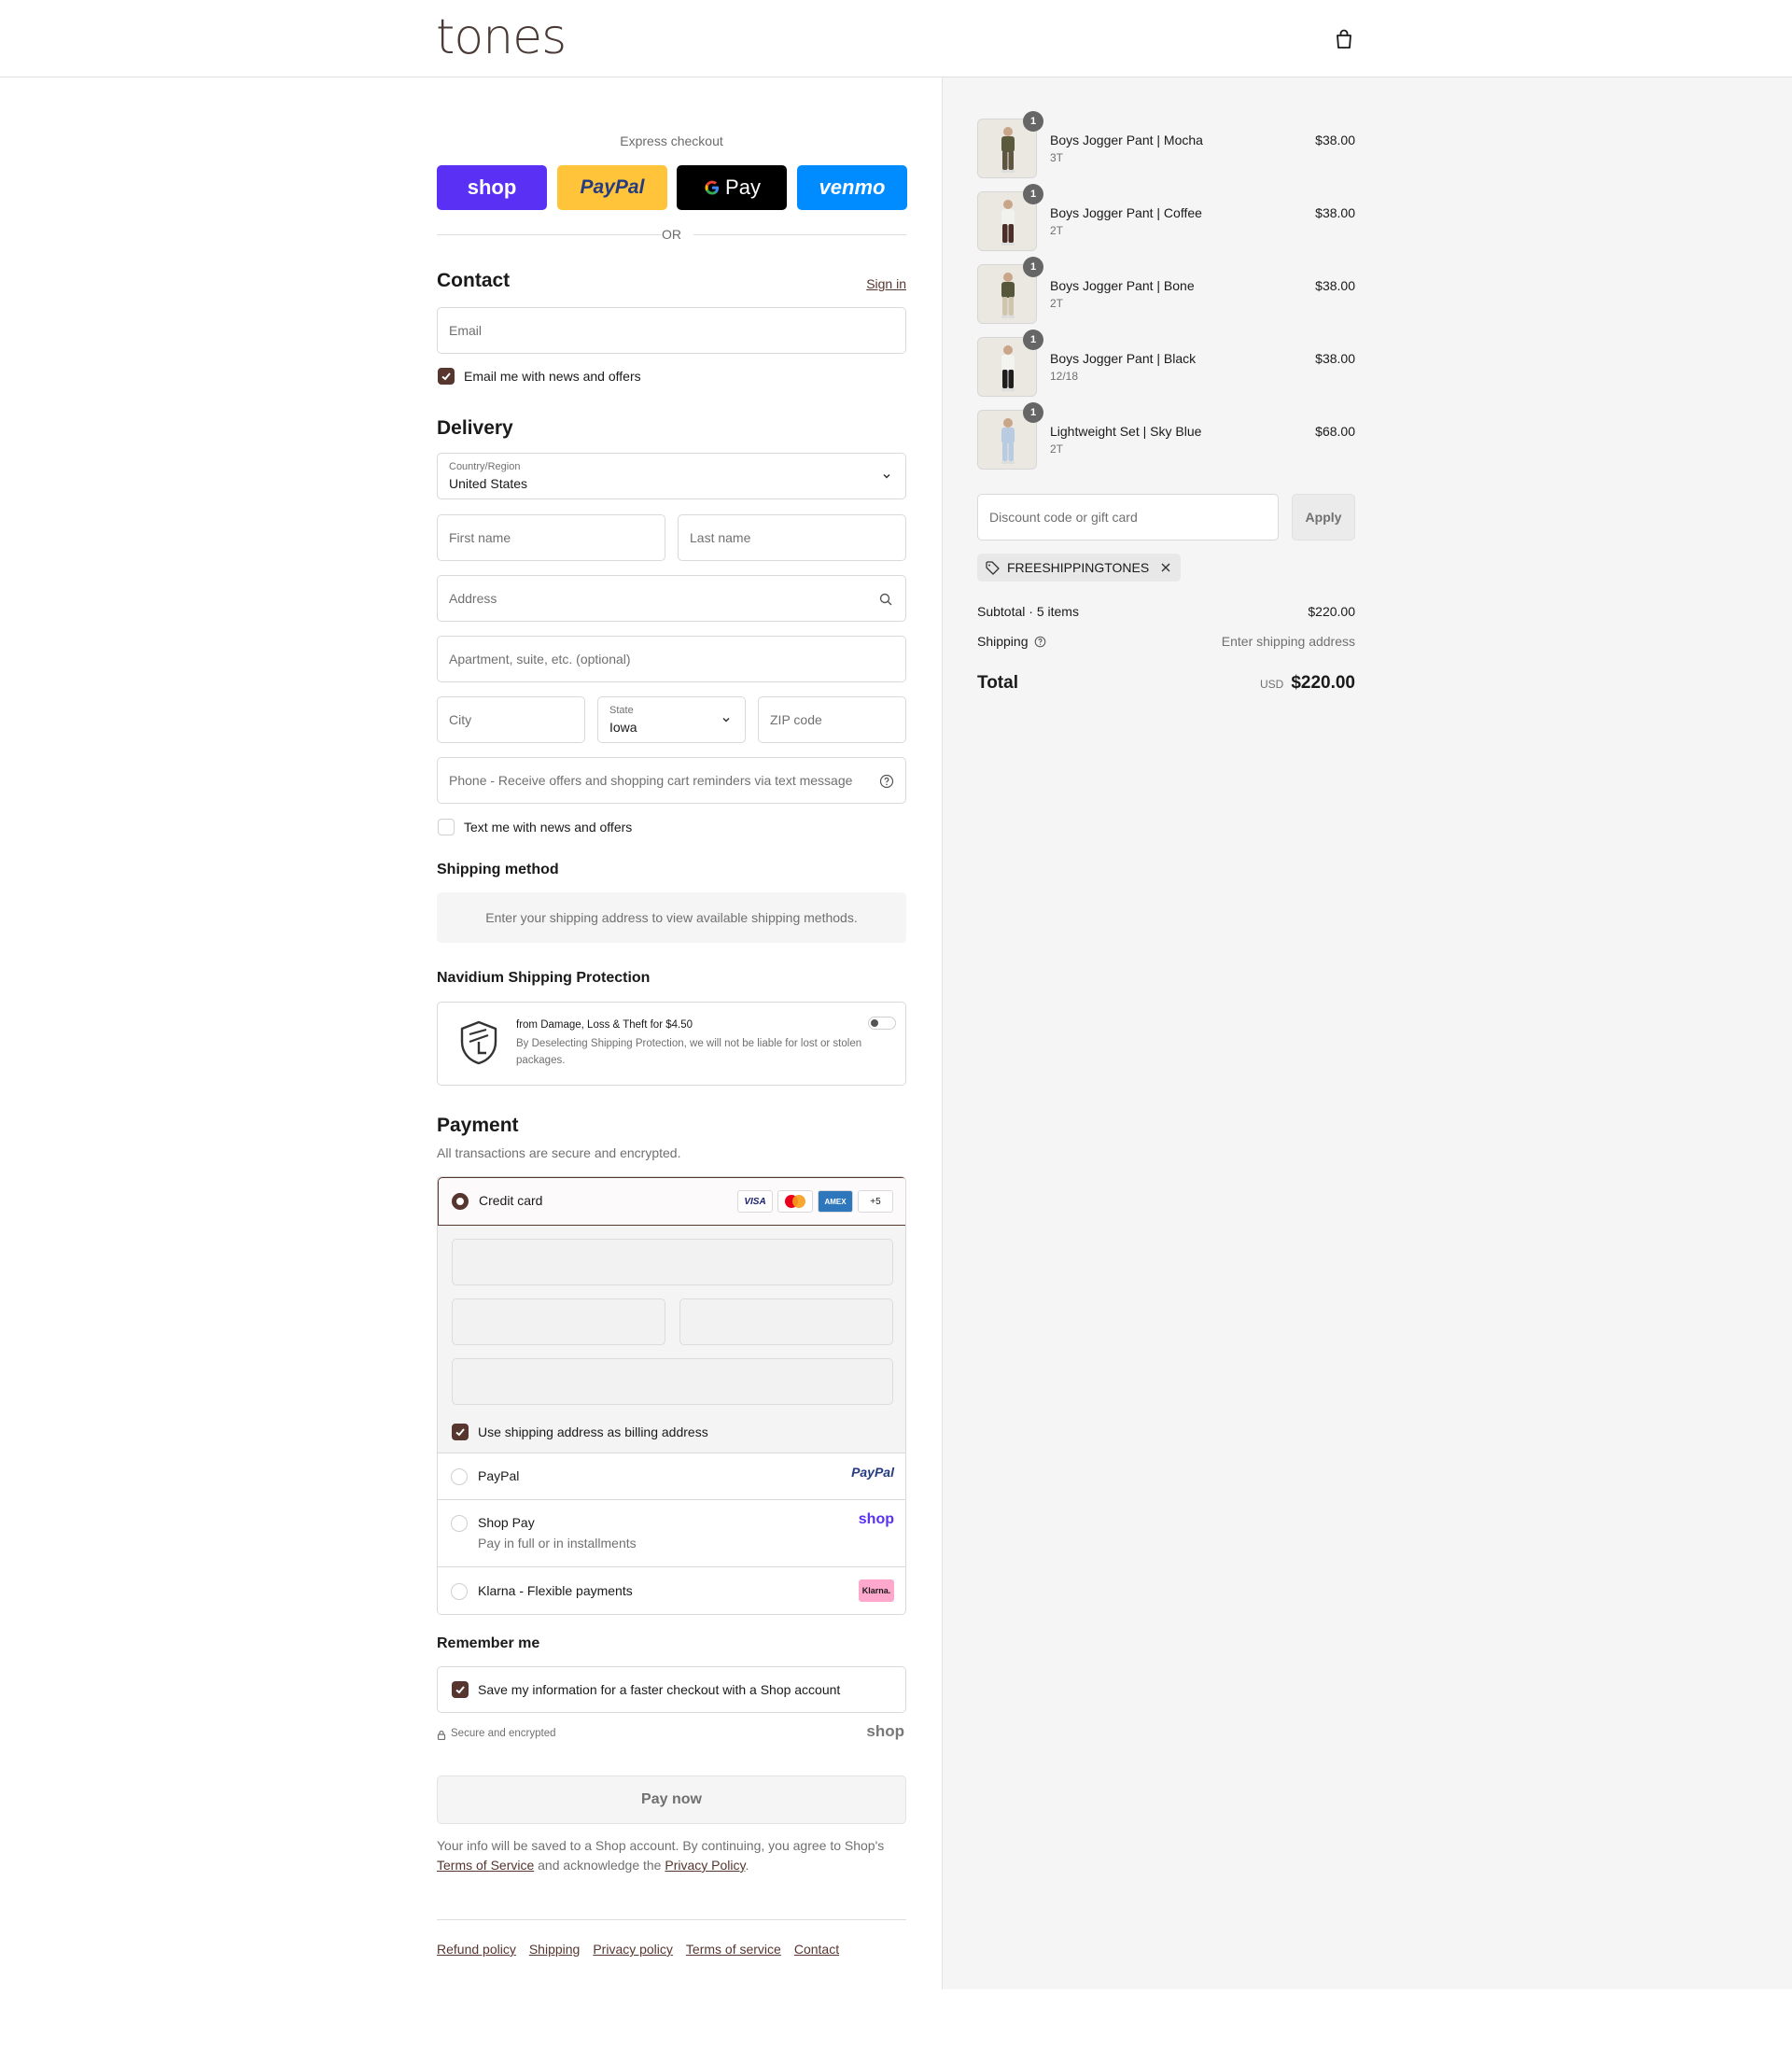  I want to click on credit-card-radio, so click(460, 1201).